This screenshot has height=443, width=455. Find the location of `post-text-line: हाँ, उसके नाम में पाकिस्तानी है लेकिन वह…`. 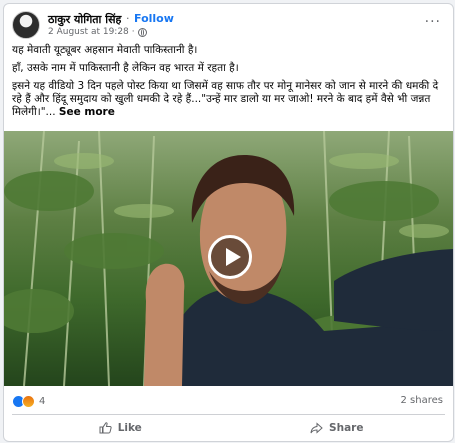

post-text-line: हाँ, उसके नाम में पाकिस्तानी है लेकिन वह… is located at coordinates (125, 68).